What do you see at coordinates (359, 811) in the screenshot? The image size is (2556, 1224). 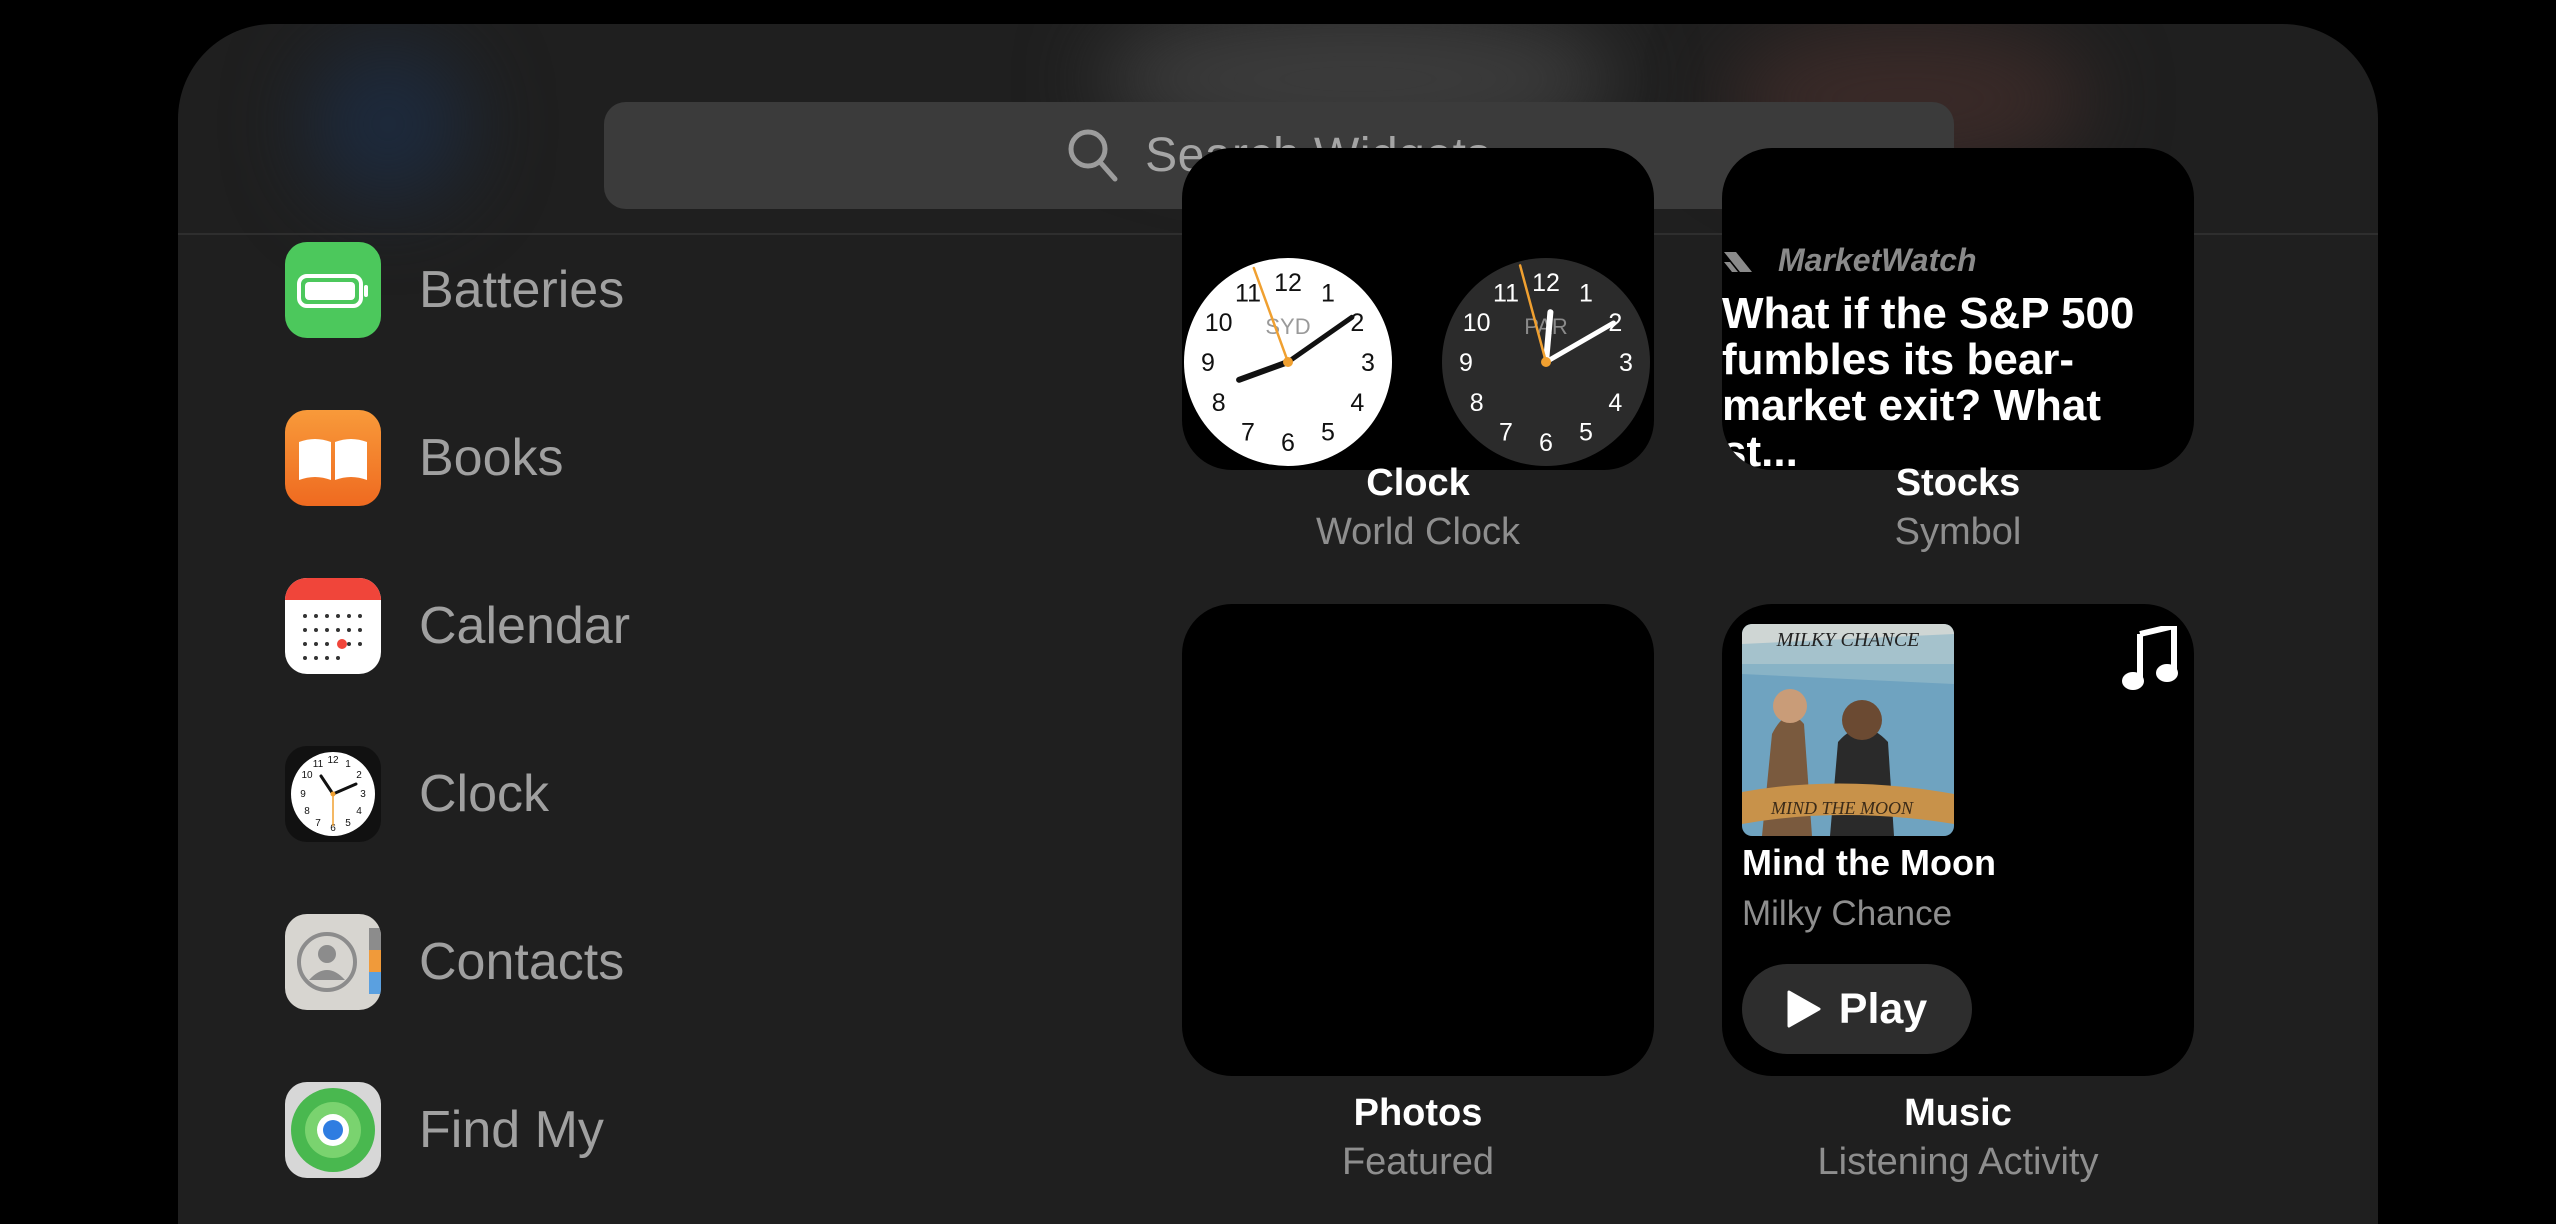 I see `svg-text: 4` at bounding box center [359, 811].